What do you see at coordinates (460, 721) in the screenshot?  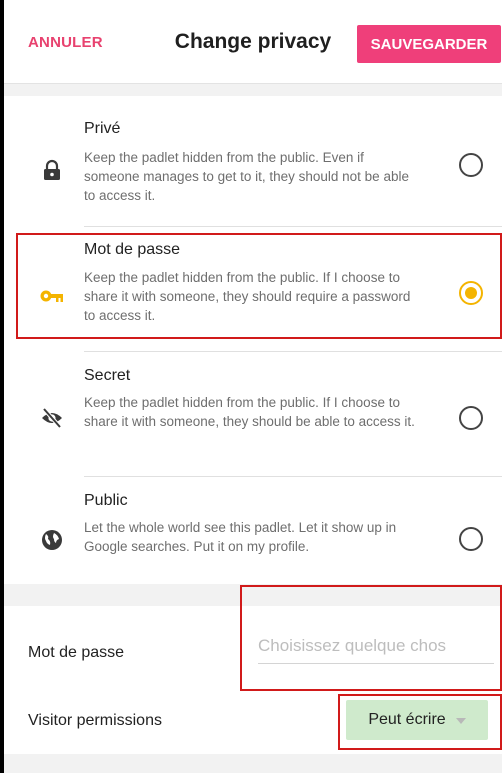 I see `chevron-down-icon` at bounding box center [460, 721].